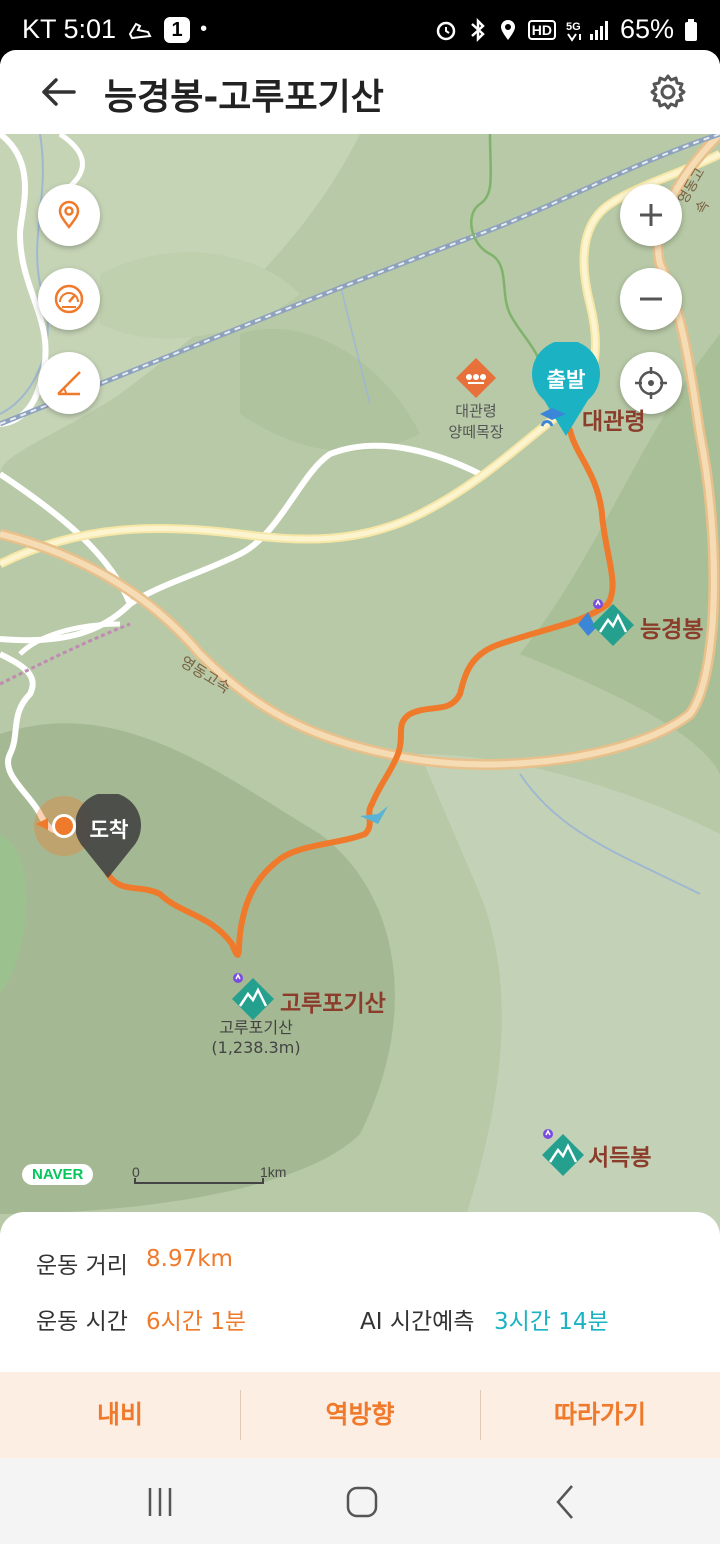  Describe the element at coordinates (417, 1322) in the screenshot. I see `ai-time-label: AI 시간예측` at that location.